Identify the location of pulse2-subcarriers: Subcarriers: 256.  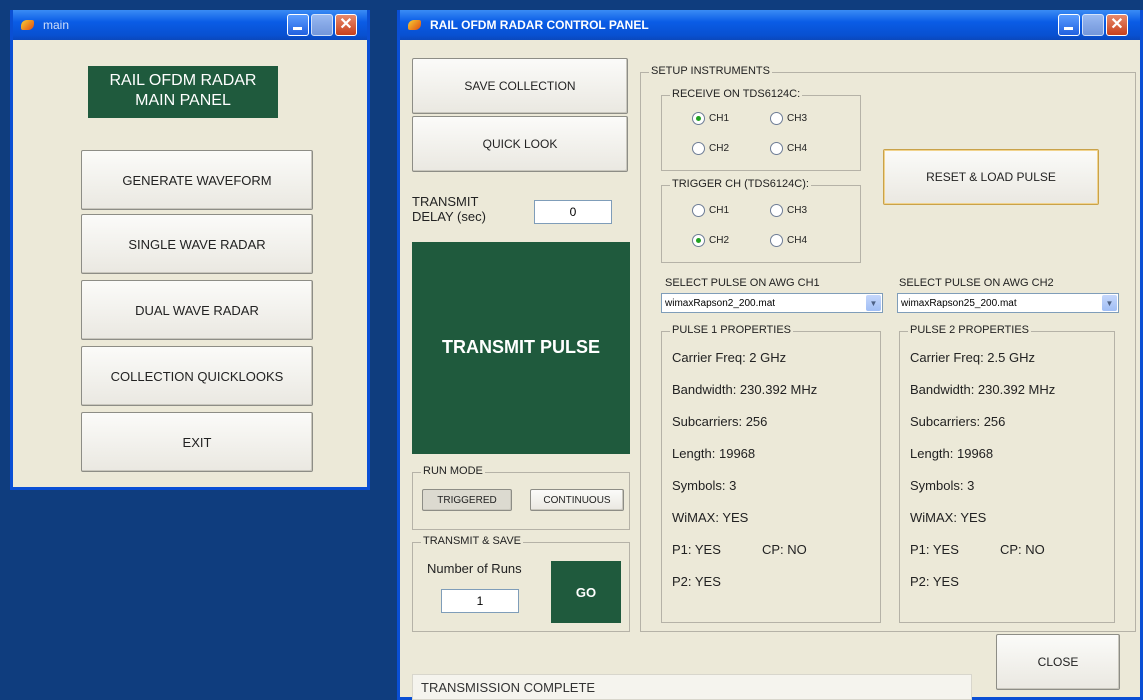
(958, 421).